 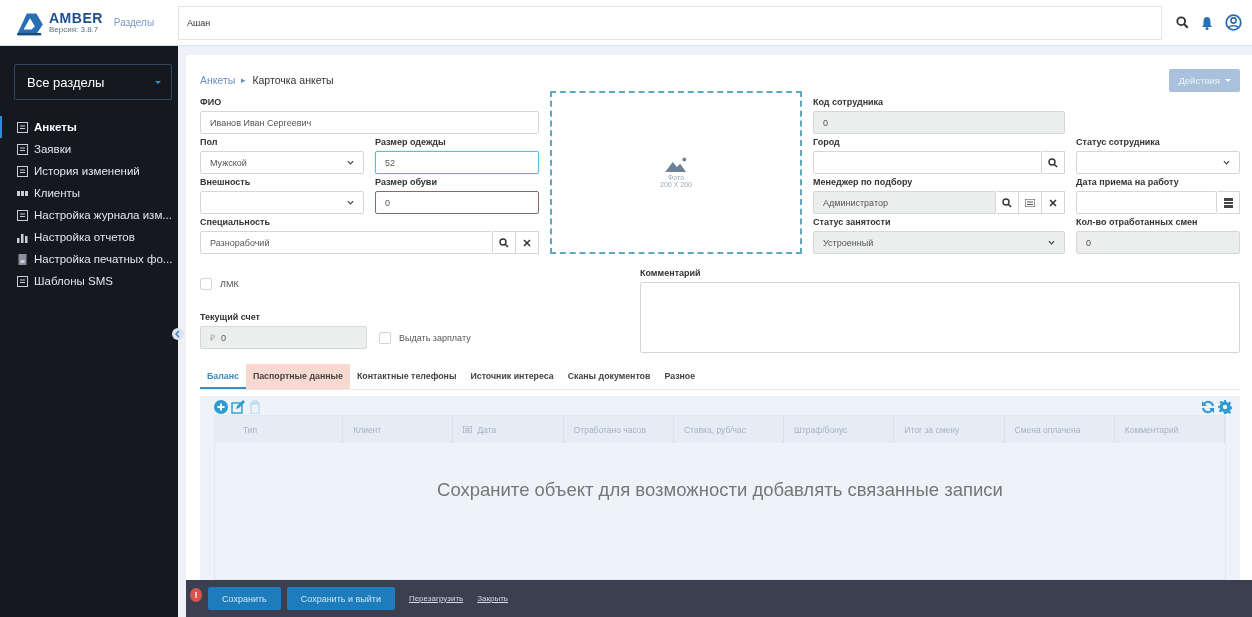 I want to click on sidebar-item: История изменений, so click(x=89, y=171).